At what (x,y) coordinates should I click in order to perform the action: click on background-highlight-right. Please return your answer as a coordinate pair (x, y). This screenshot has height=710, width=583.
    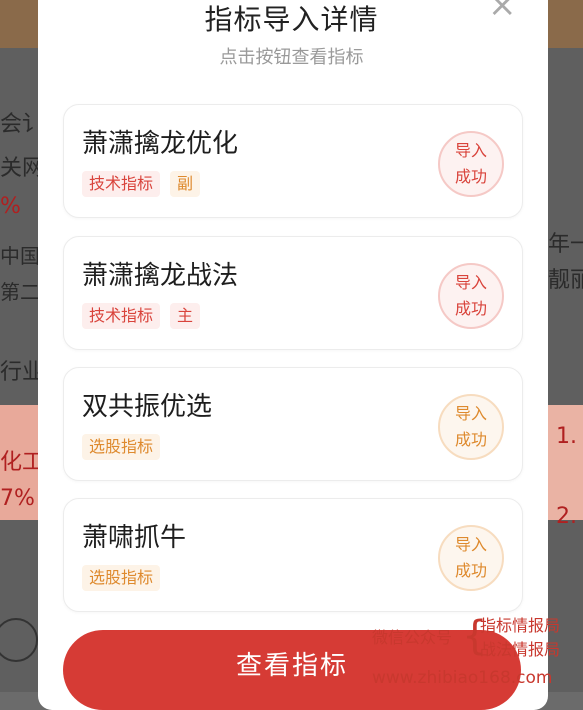
    Looking at the image, I should click on (563, 462).